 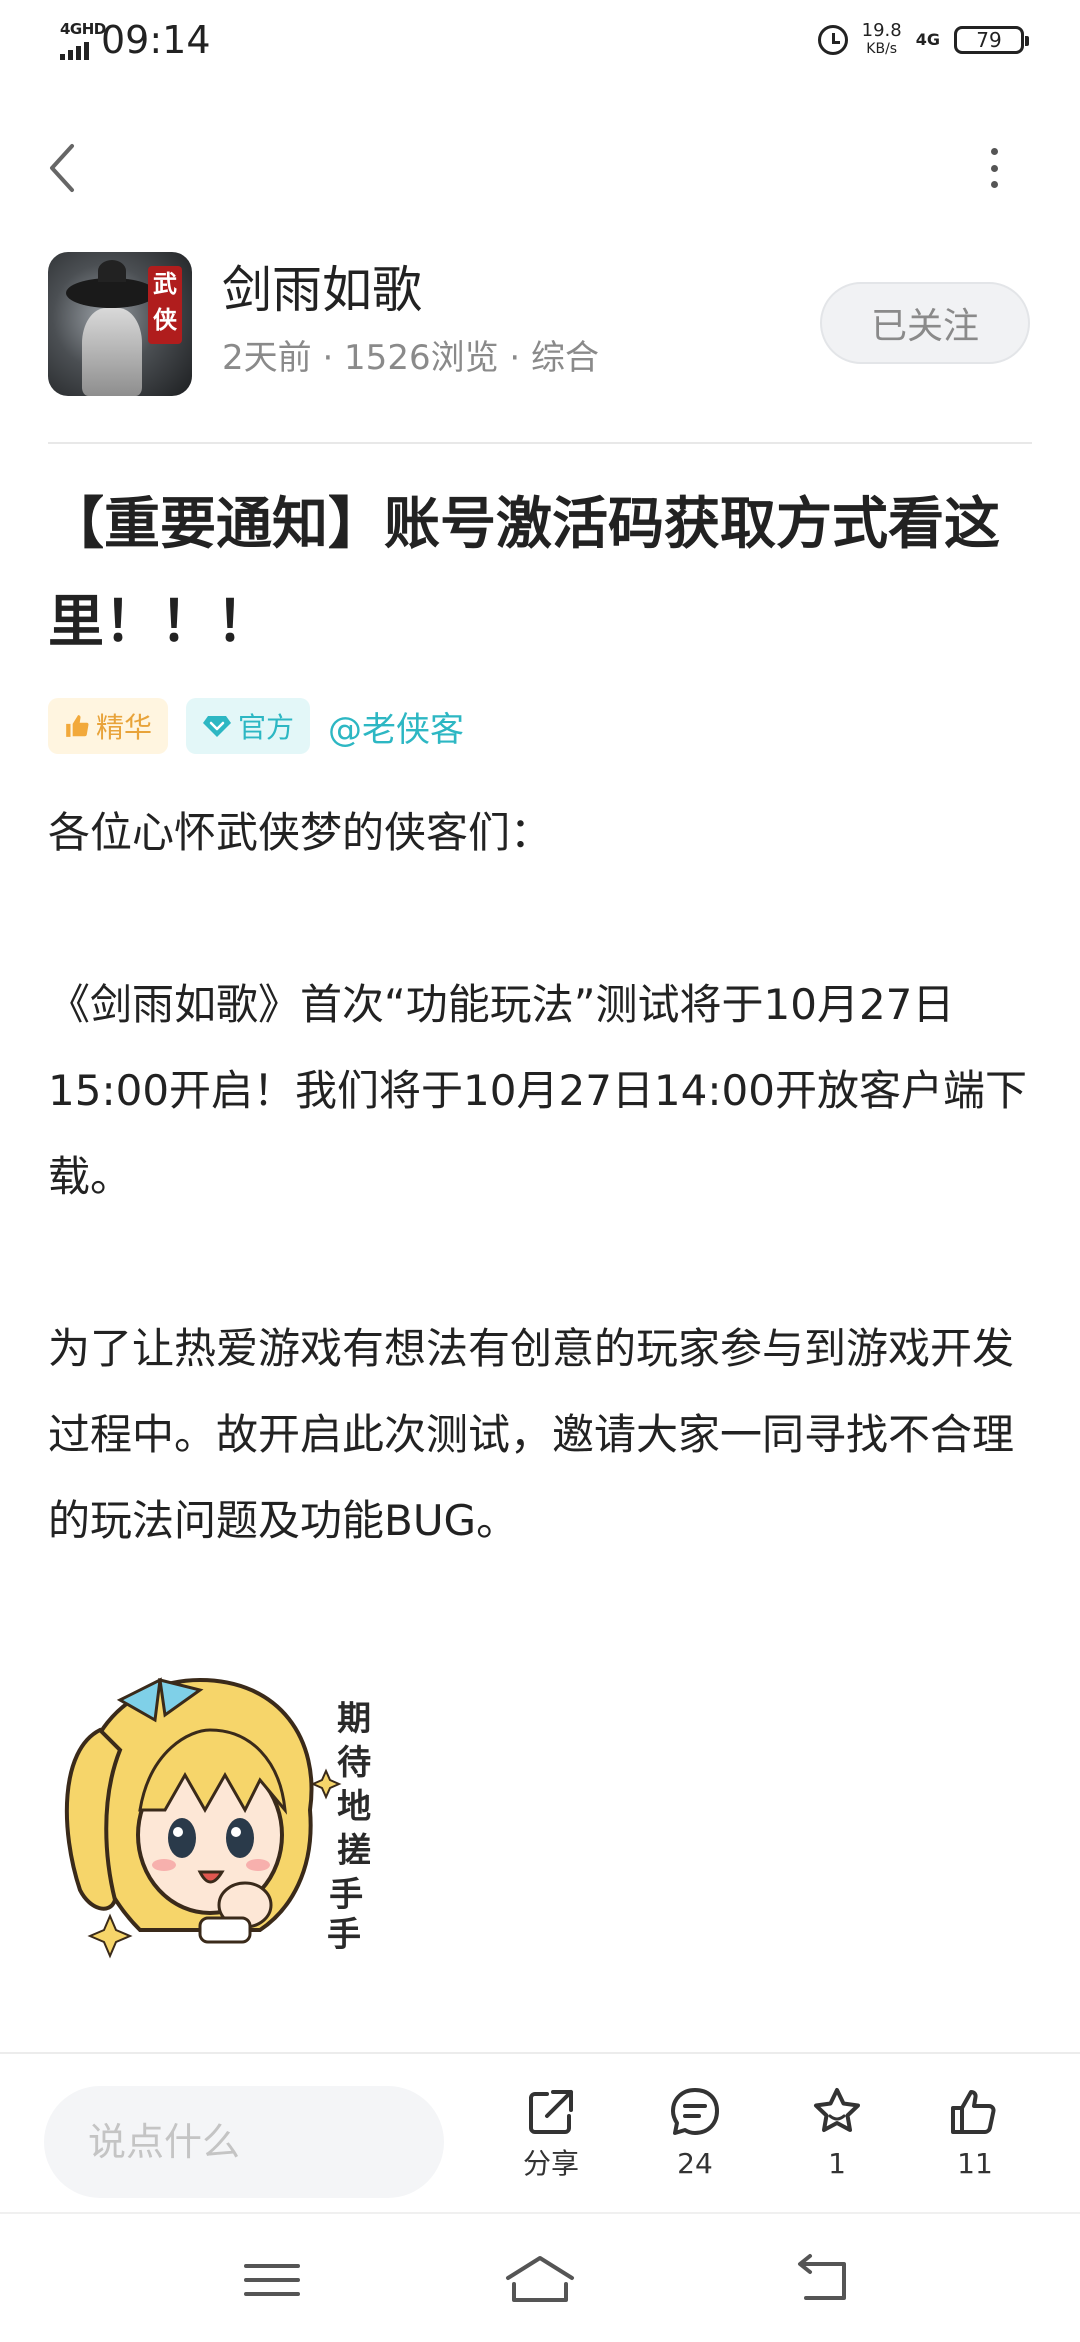 What do you see at coordinates (837, 2140) in the screenshot?
I see `favorite-button: 1` at bounding box center [837, 2140].